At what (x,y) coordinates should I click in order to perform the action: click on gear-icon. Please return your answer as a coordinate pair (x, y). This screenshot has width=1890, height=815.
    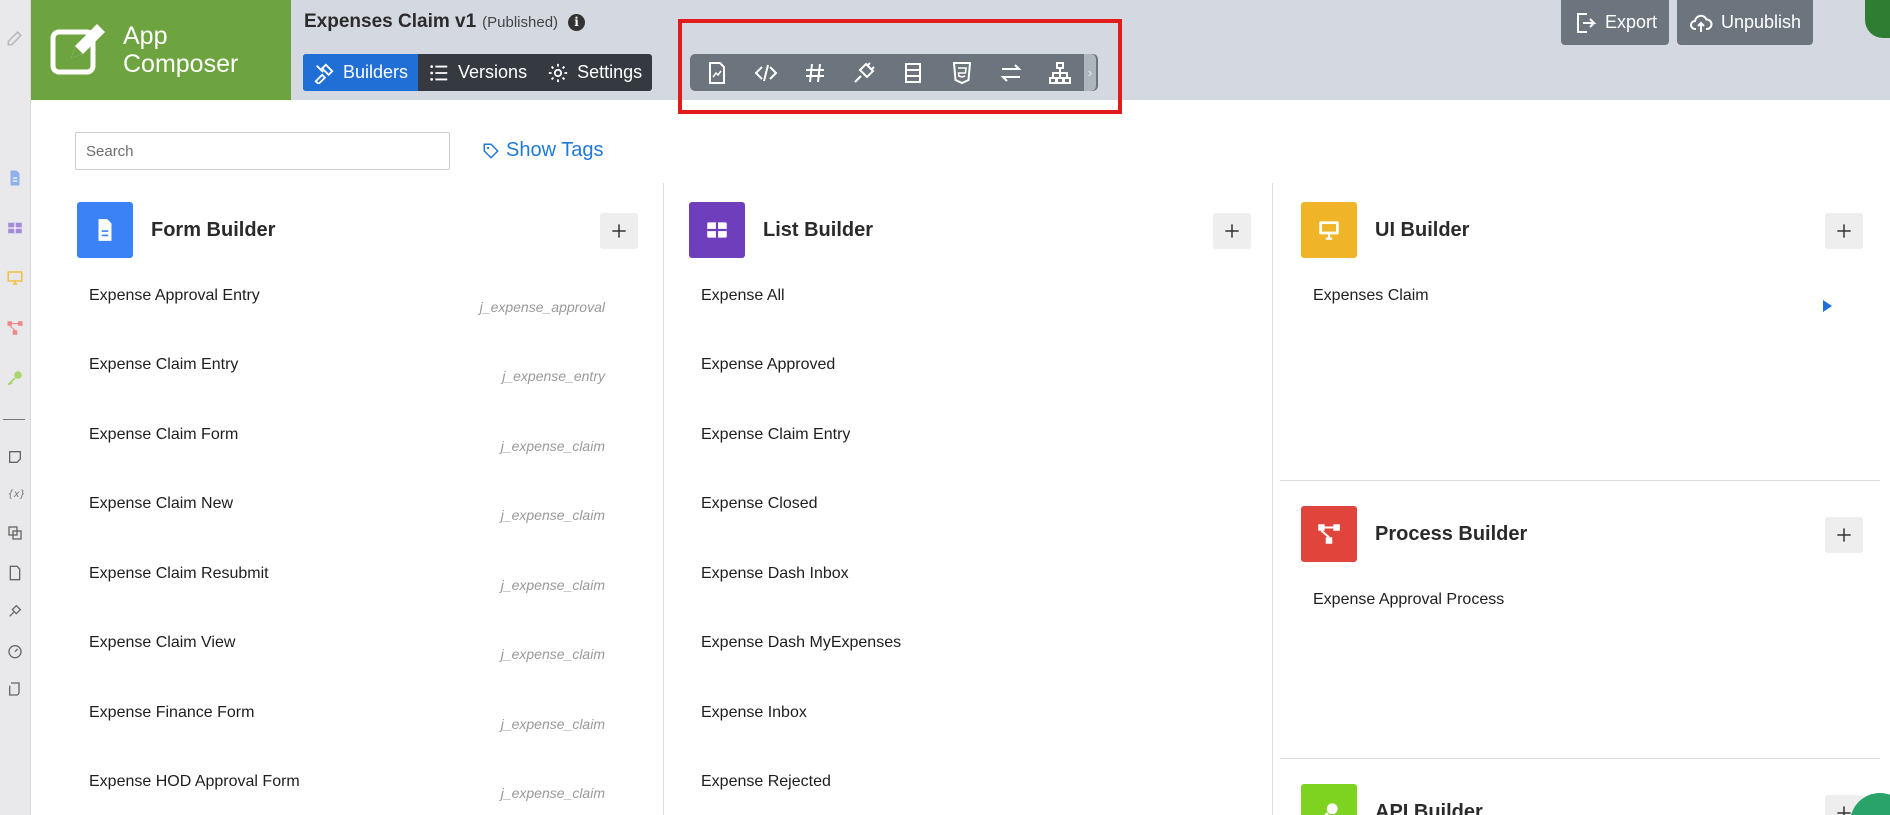
    Looking at the image, I should click on (558, 72).